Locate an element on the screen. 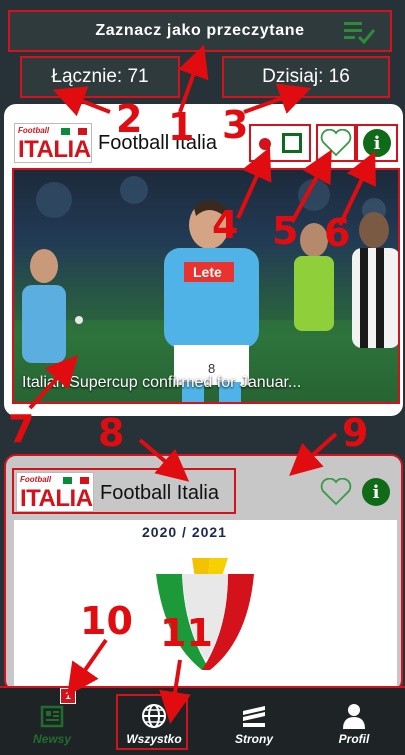 Image resolution: width=405 pixels, height=755 pixels. annotation-11: 11 is located at coordinates (186, 633).